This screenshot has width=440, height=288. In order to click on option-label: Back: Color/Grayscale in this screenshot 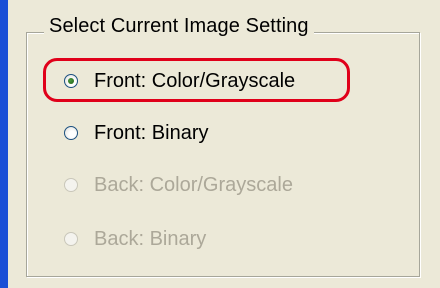, I will do `click(193, 184)`.